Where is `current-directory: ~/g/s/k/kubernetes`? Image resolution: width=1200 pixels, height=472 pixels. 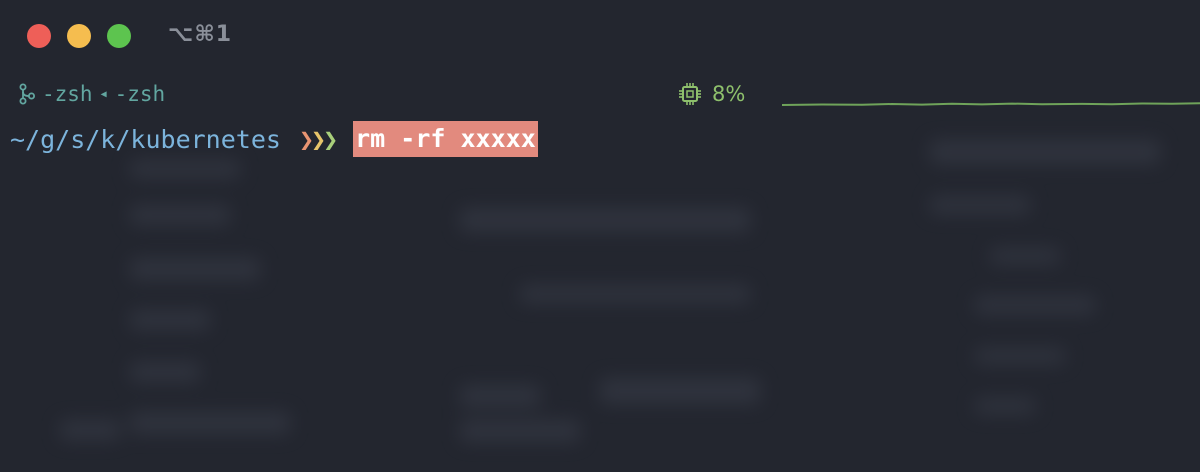
current-directory: ~/g/s/k/kubernetes is located at coordinates (145, 139).